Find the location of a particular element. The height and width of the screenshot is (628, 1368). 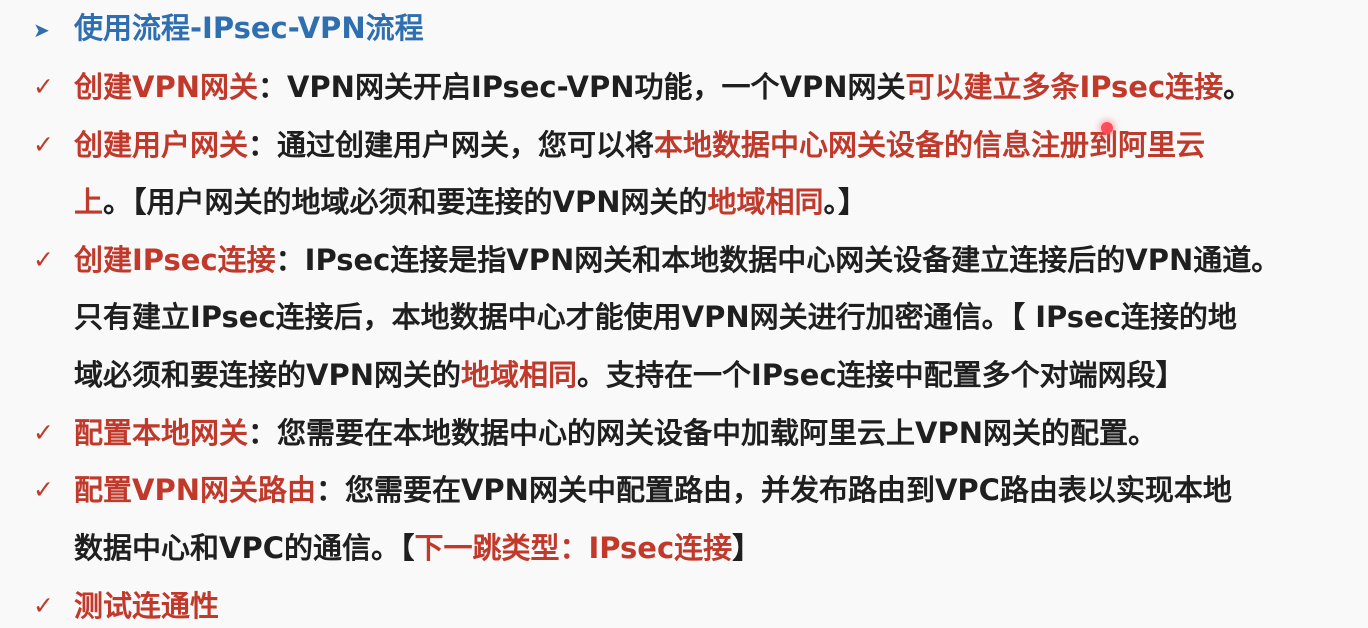

item-title: 创建IPsec连接 is located at coordinates (175, 260).